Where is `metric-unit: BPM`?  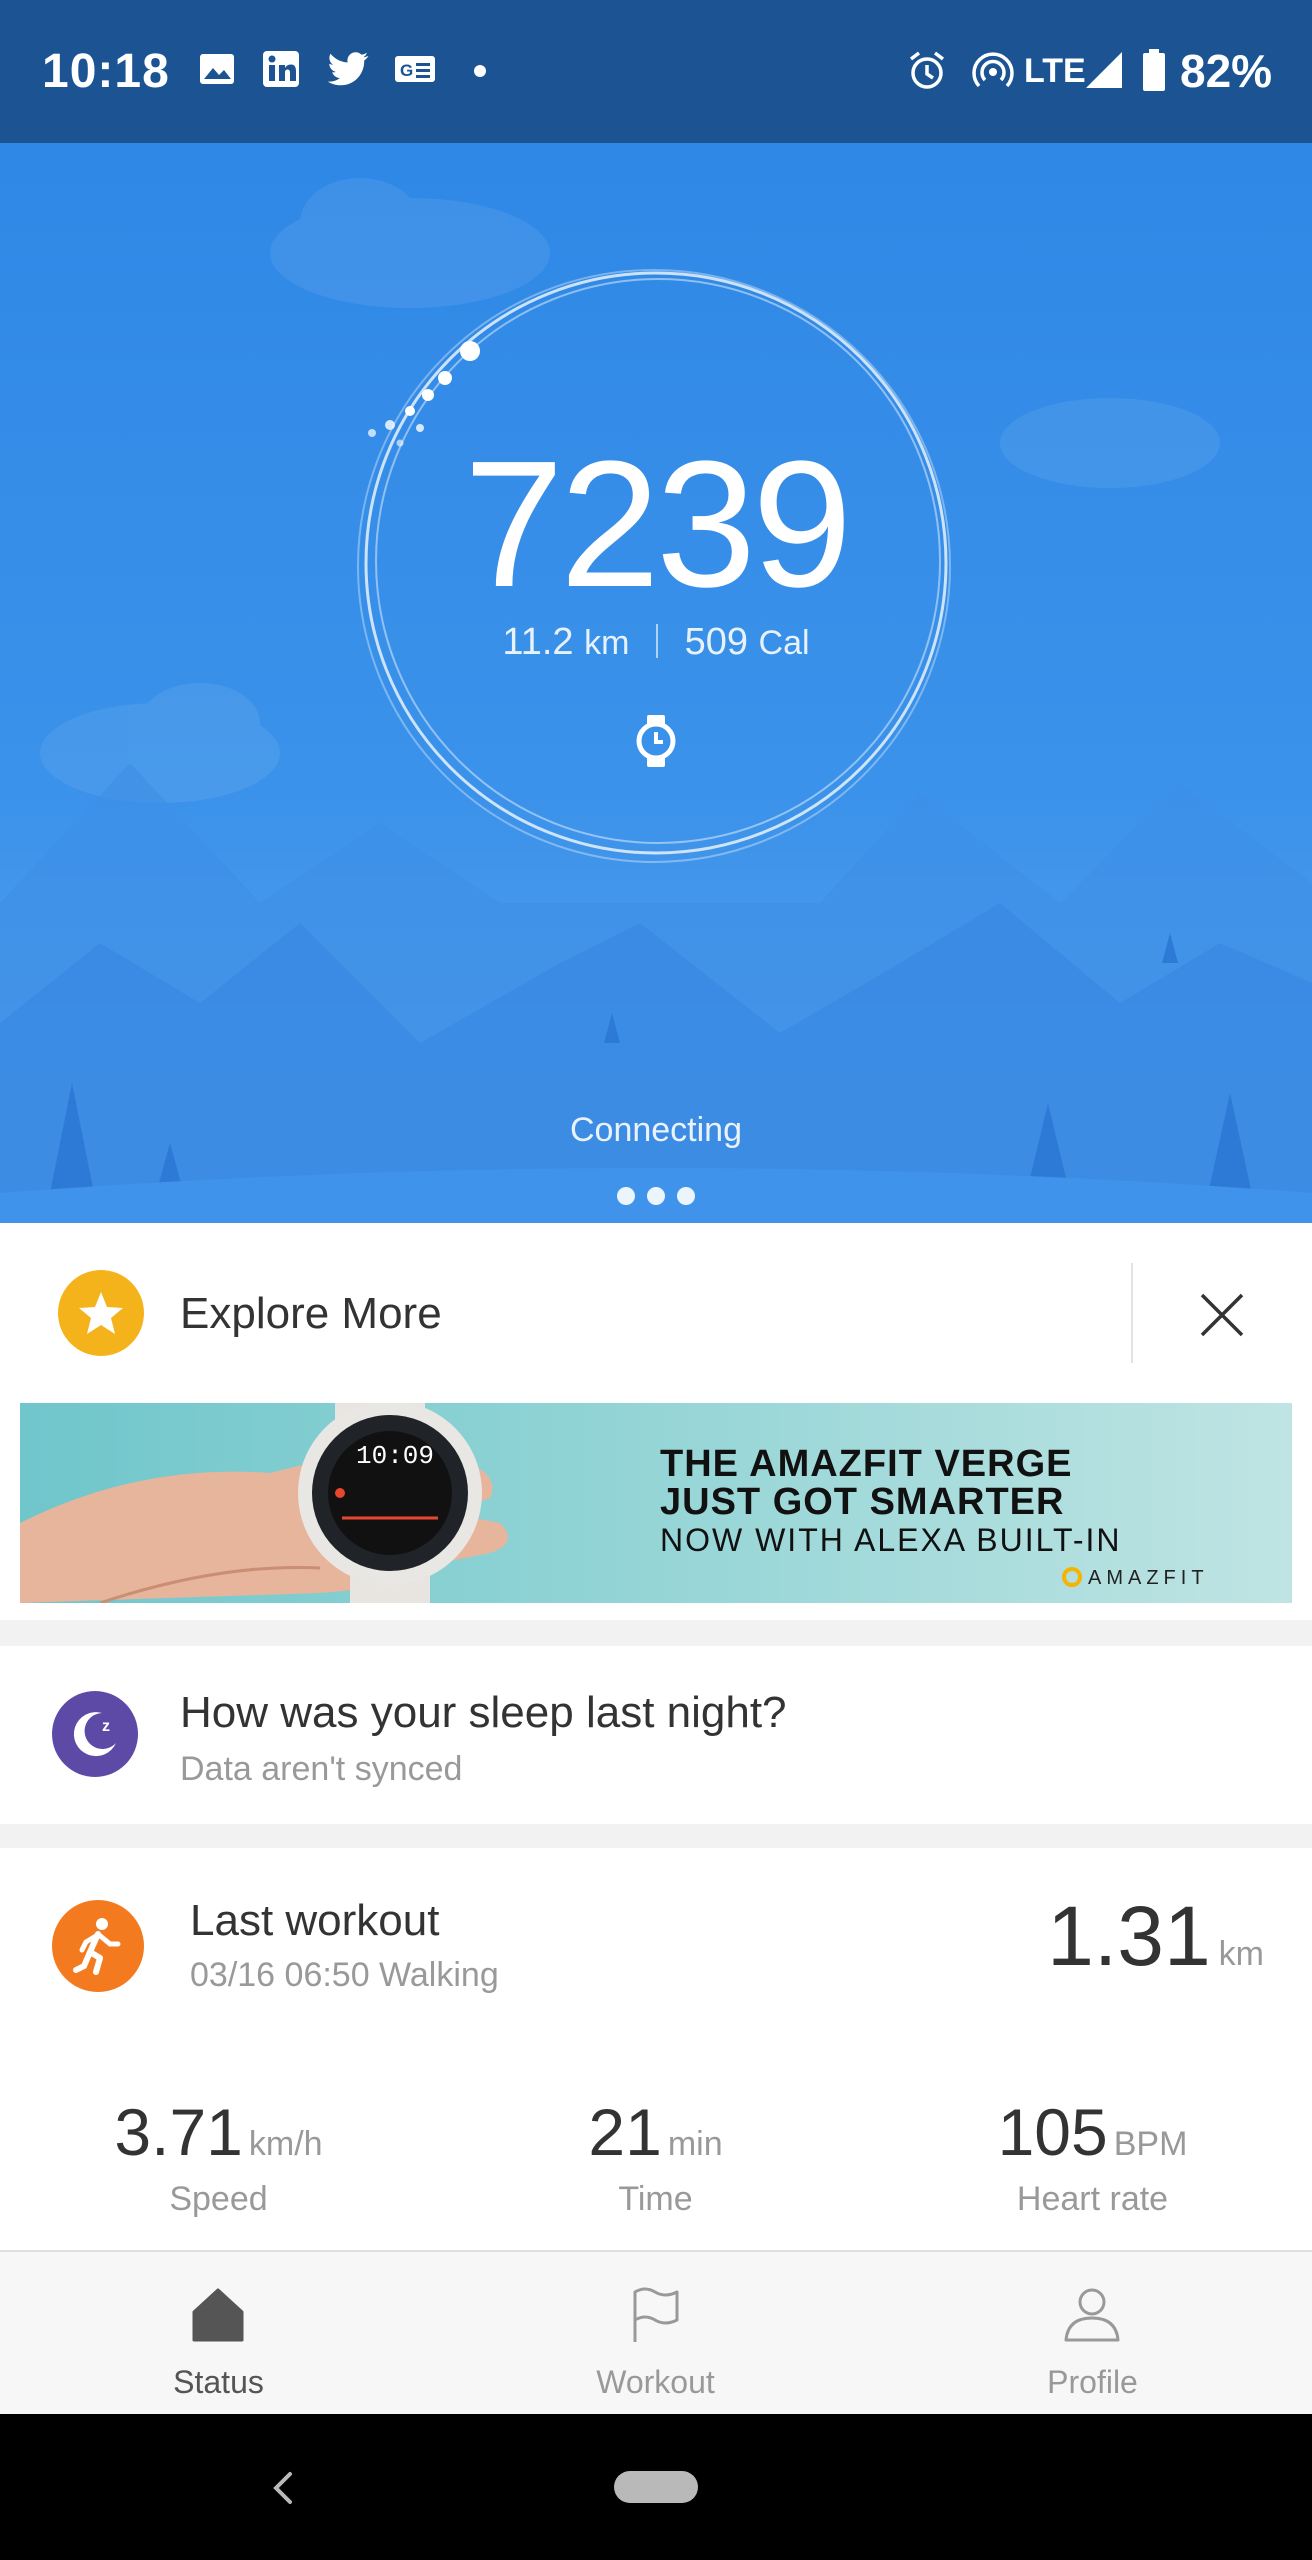 metric-unit: BPM is located at coordinates (1150, 2144).